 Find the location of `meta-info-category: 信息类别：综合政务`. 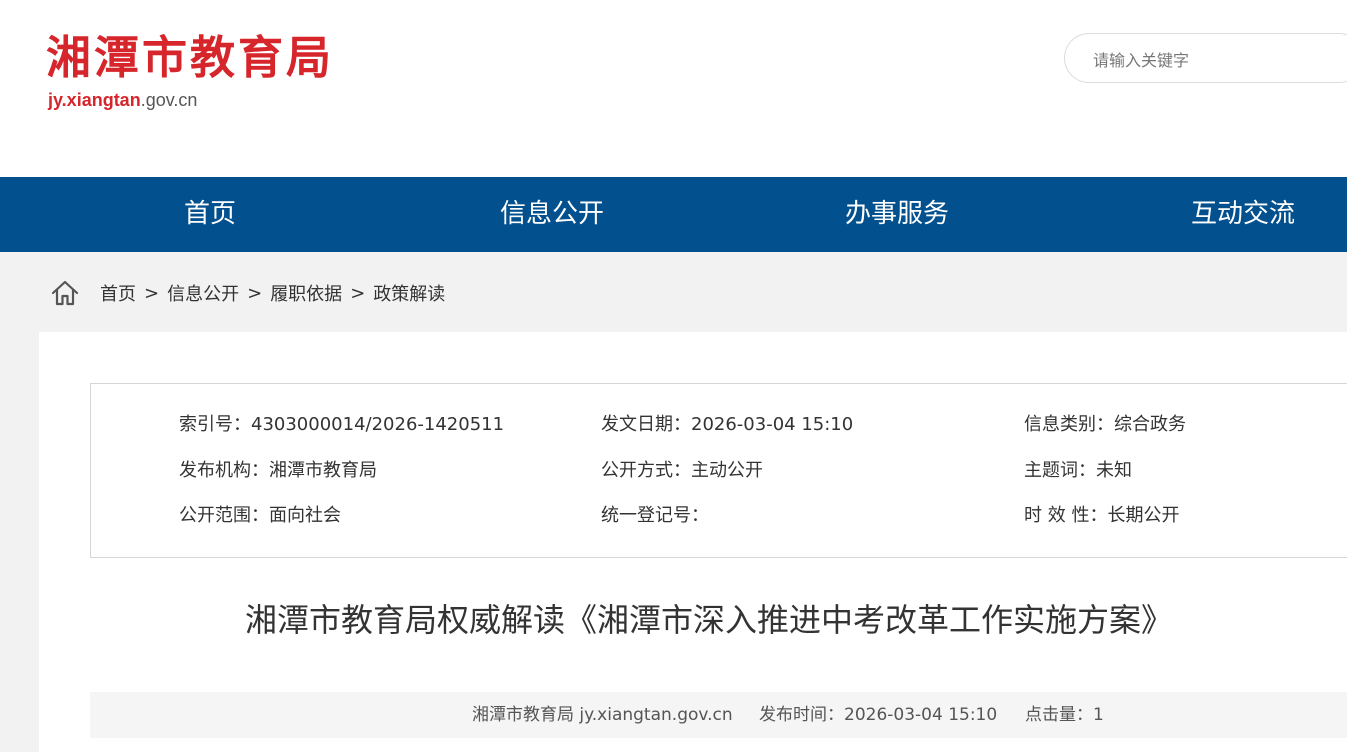

meta-info-category: 信息类别：综合政务 is located at coordinates (1105, 424).